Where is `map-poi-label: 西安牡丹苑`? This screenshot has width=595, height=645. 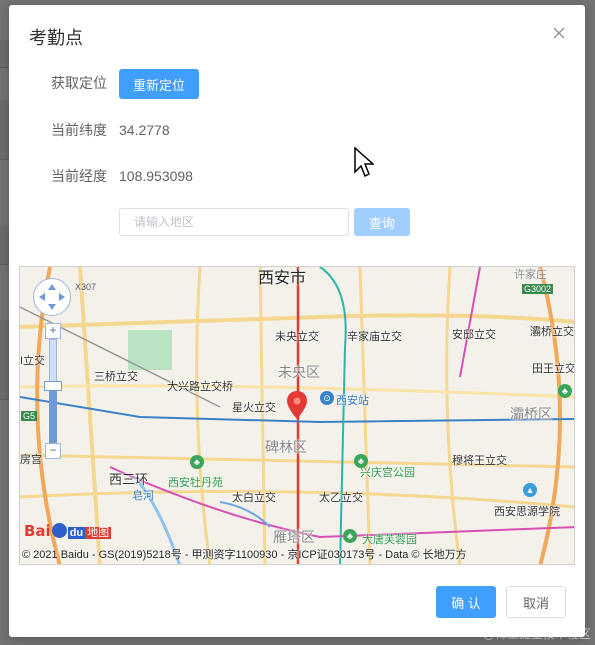 map-poi-label: 西安牡丹苑 is located at coordinates (195, 483).